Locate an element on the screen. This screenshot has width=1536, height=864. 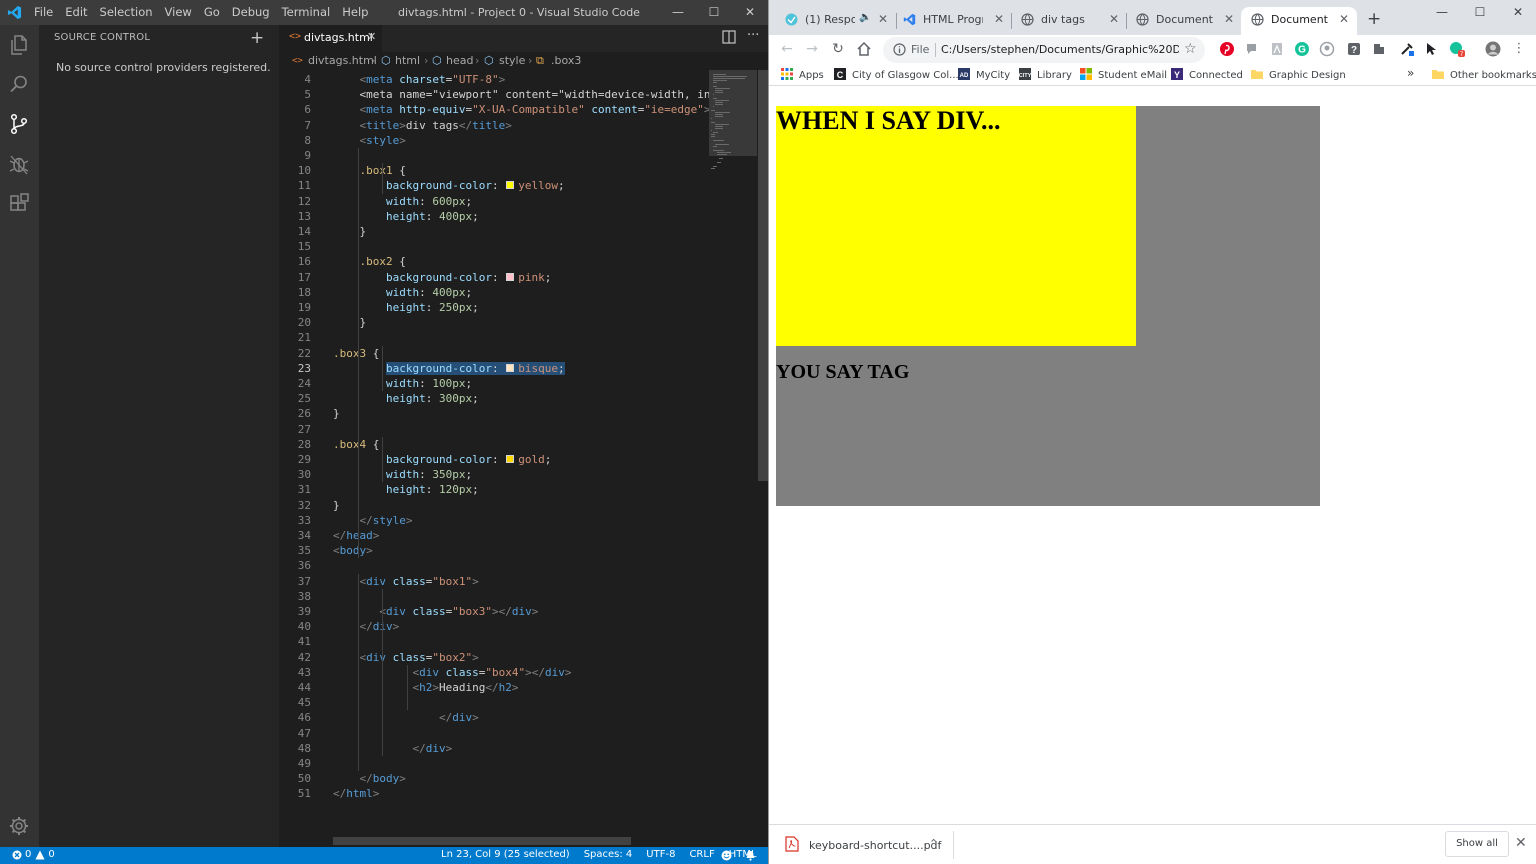
code-line: 13 height: 400px; is located at coordinates (494, 216).